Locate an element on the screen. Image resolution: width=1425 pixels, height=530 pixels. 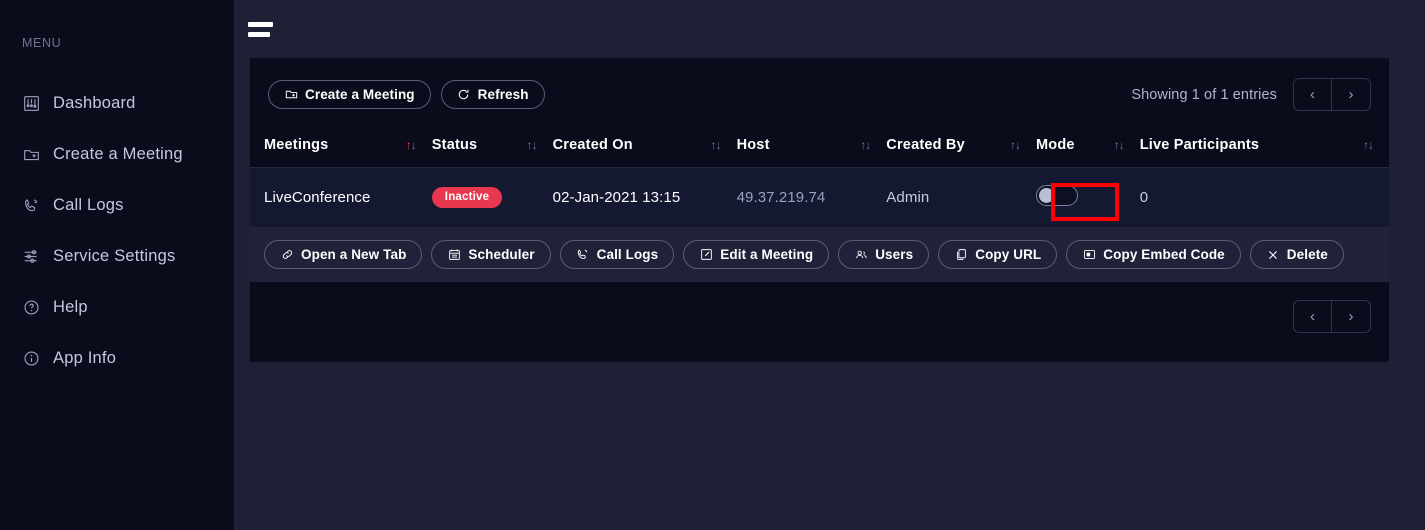
column-header-host: Host ↑ ↓ is located at coordinates (811, 147).